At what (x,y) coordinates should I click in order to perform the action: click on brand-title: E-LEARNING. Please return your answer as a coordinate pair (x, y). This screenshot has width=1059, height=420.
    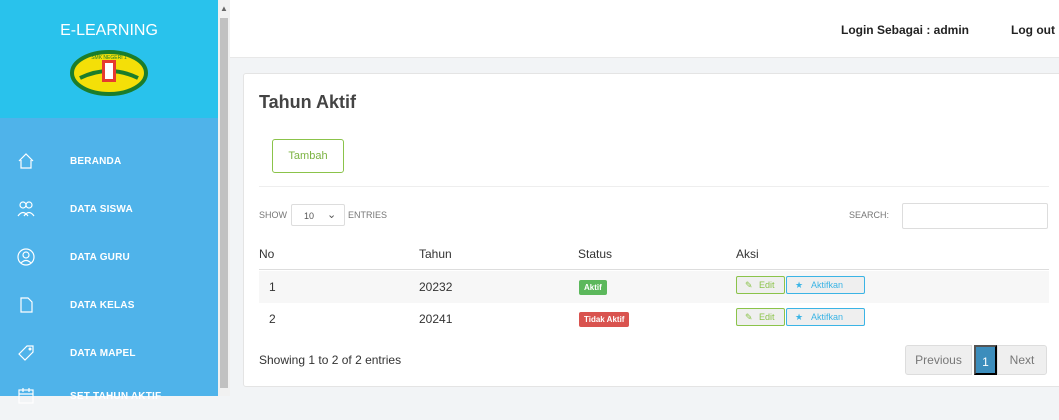
    Looking at the image, I should click on (109, 30).